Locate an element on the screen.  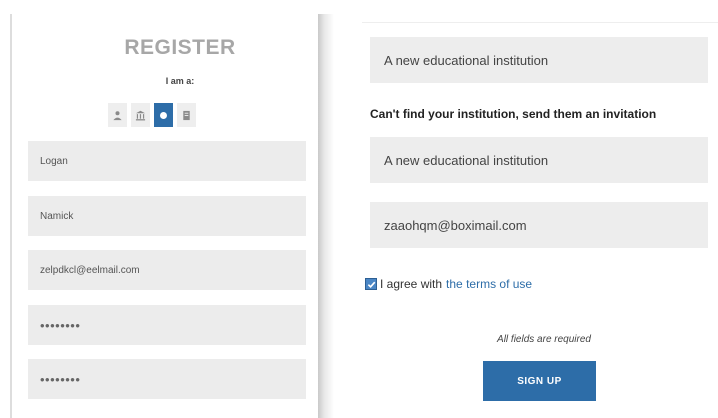
password-field: •••••••• is located at coordinates (167, 325).